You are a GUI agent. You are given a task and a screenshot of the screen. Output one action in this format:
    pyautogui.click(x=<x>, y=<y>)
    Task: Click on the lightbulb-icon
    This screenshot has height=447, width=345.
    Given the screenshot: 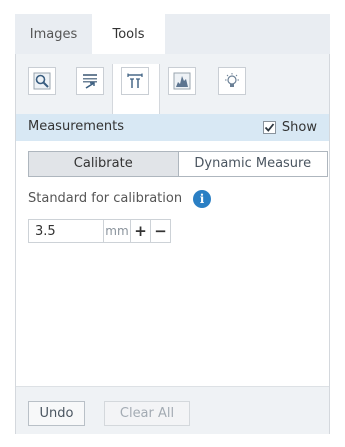 What is the action you would take?
    pyautogui.click(x=232, y=80)
    